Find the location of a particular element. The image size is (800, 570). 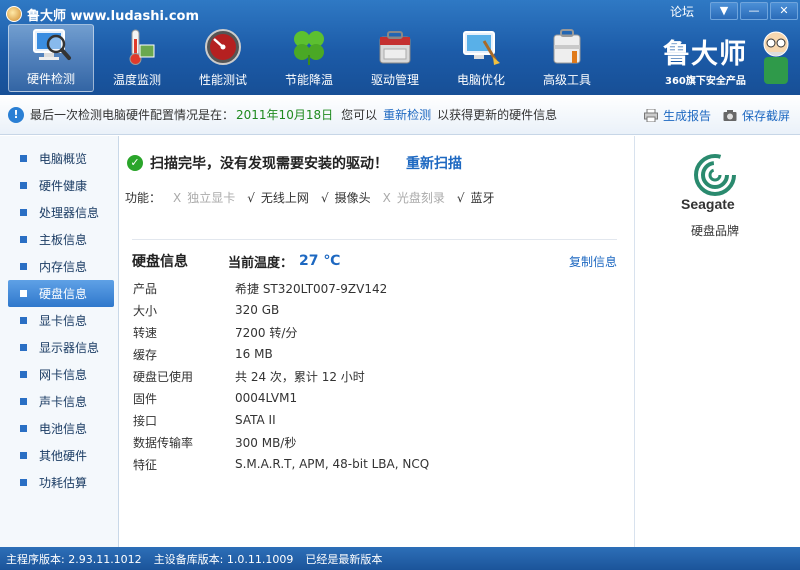

sidebar-item-sound: 声卡信息 is located at coordinates (61, 401).